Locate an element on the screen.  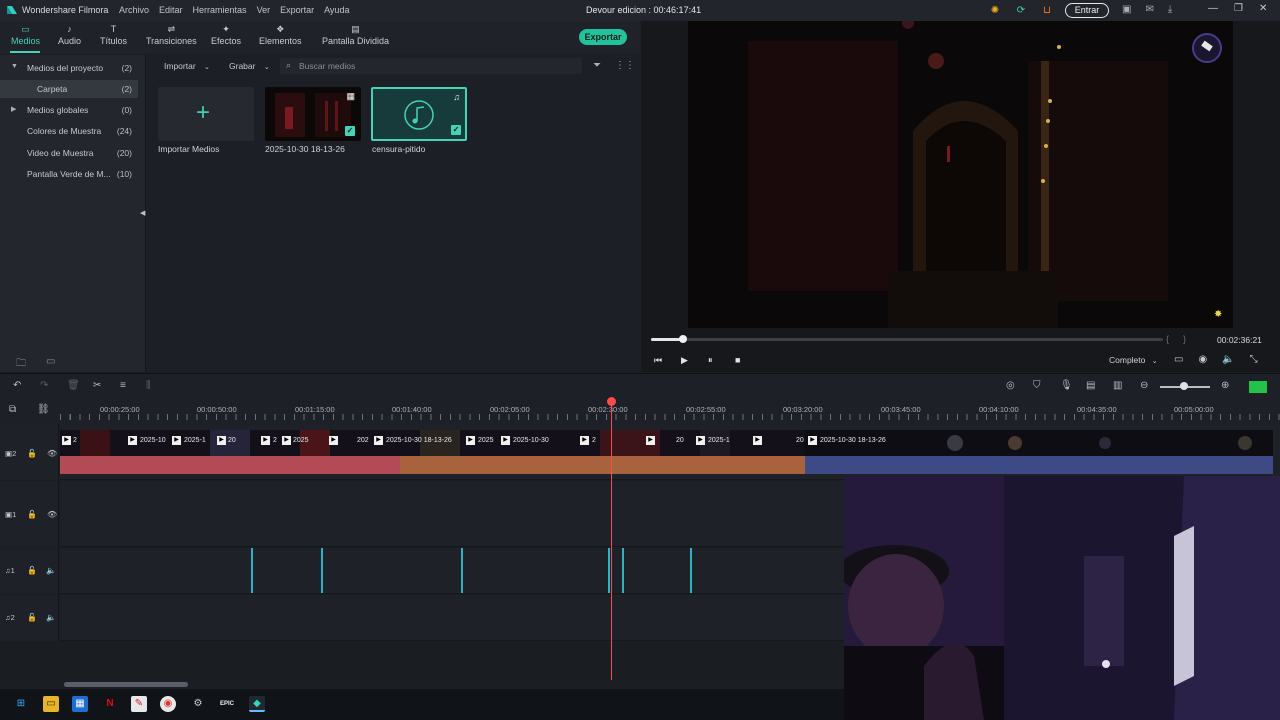
media-item-audio: ♫ ✓ is located at coordinates (419, 114).